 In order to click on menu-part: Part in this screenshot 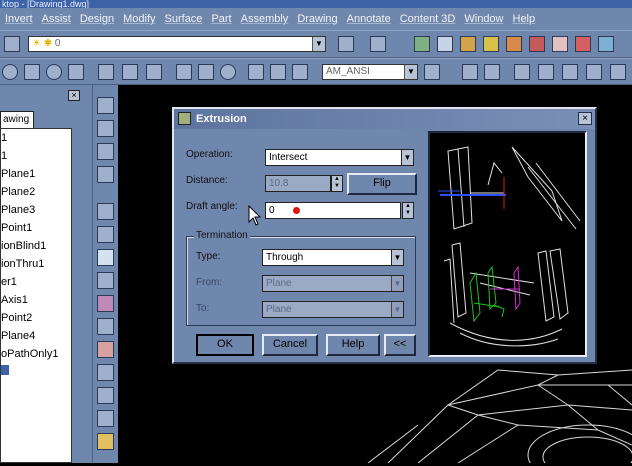, I will do `click(221, 19)`.